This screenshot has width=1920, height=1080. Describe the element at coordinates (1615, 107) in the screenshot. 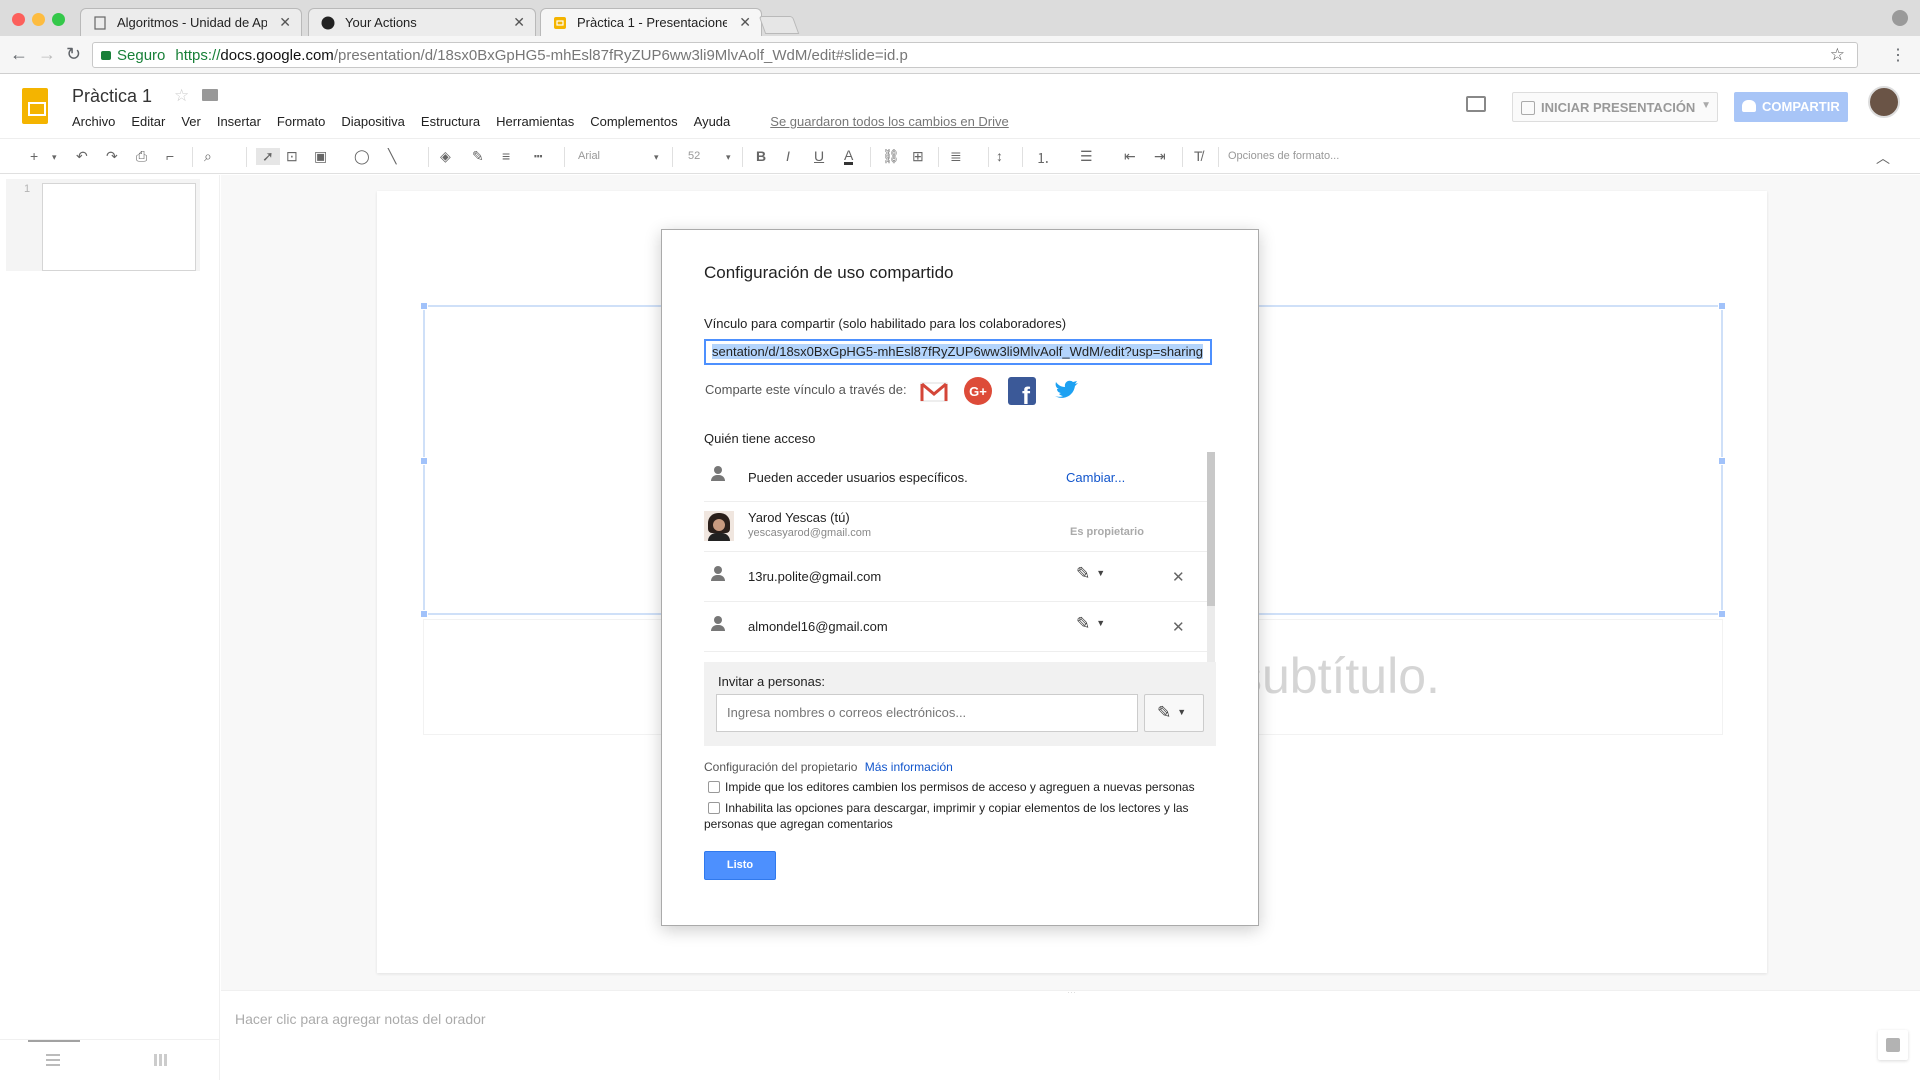

I see `present-button: INICIAR PRESENTACIÓN ▼` at that location.